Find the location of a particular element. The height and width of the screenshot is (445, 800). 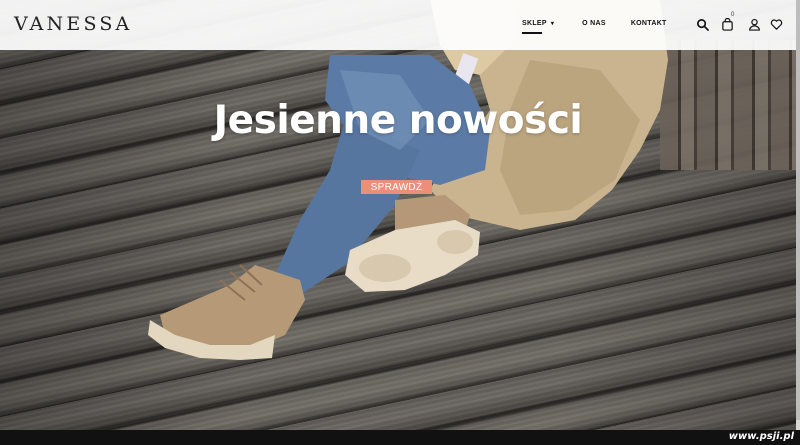

nav-item-sklep: SKLEP ▾ is located at coordinates (538, 27).